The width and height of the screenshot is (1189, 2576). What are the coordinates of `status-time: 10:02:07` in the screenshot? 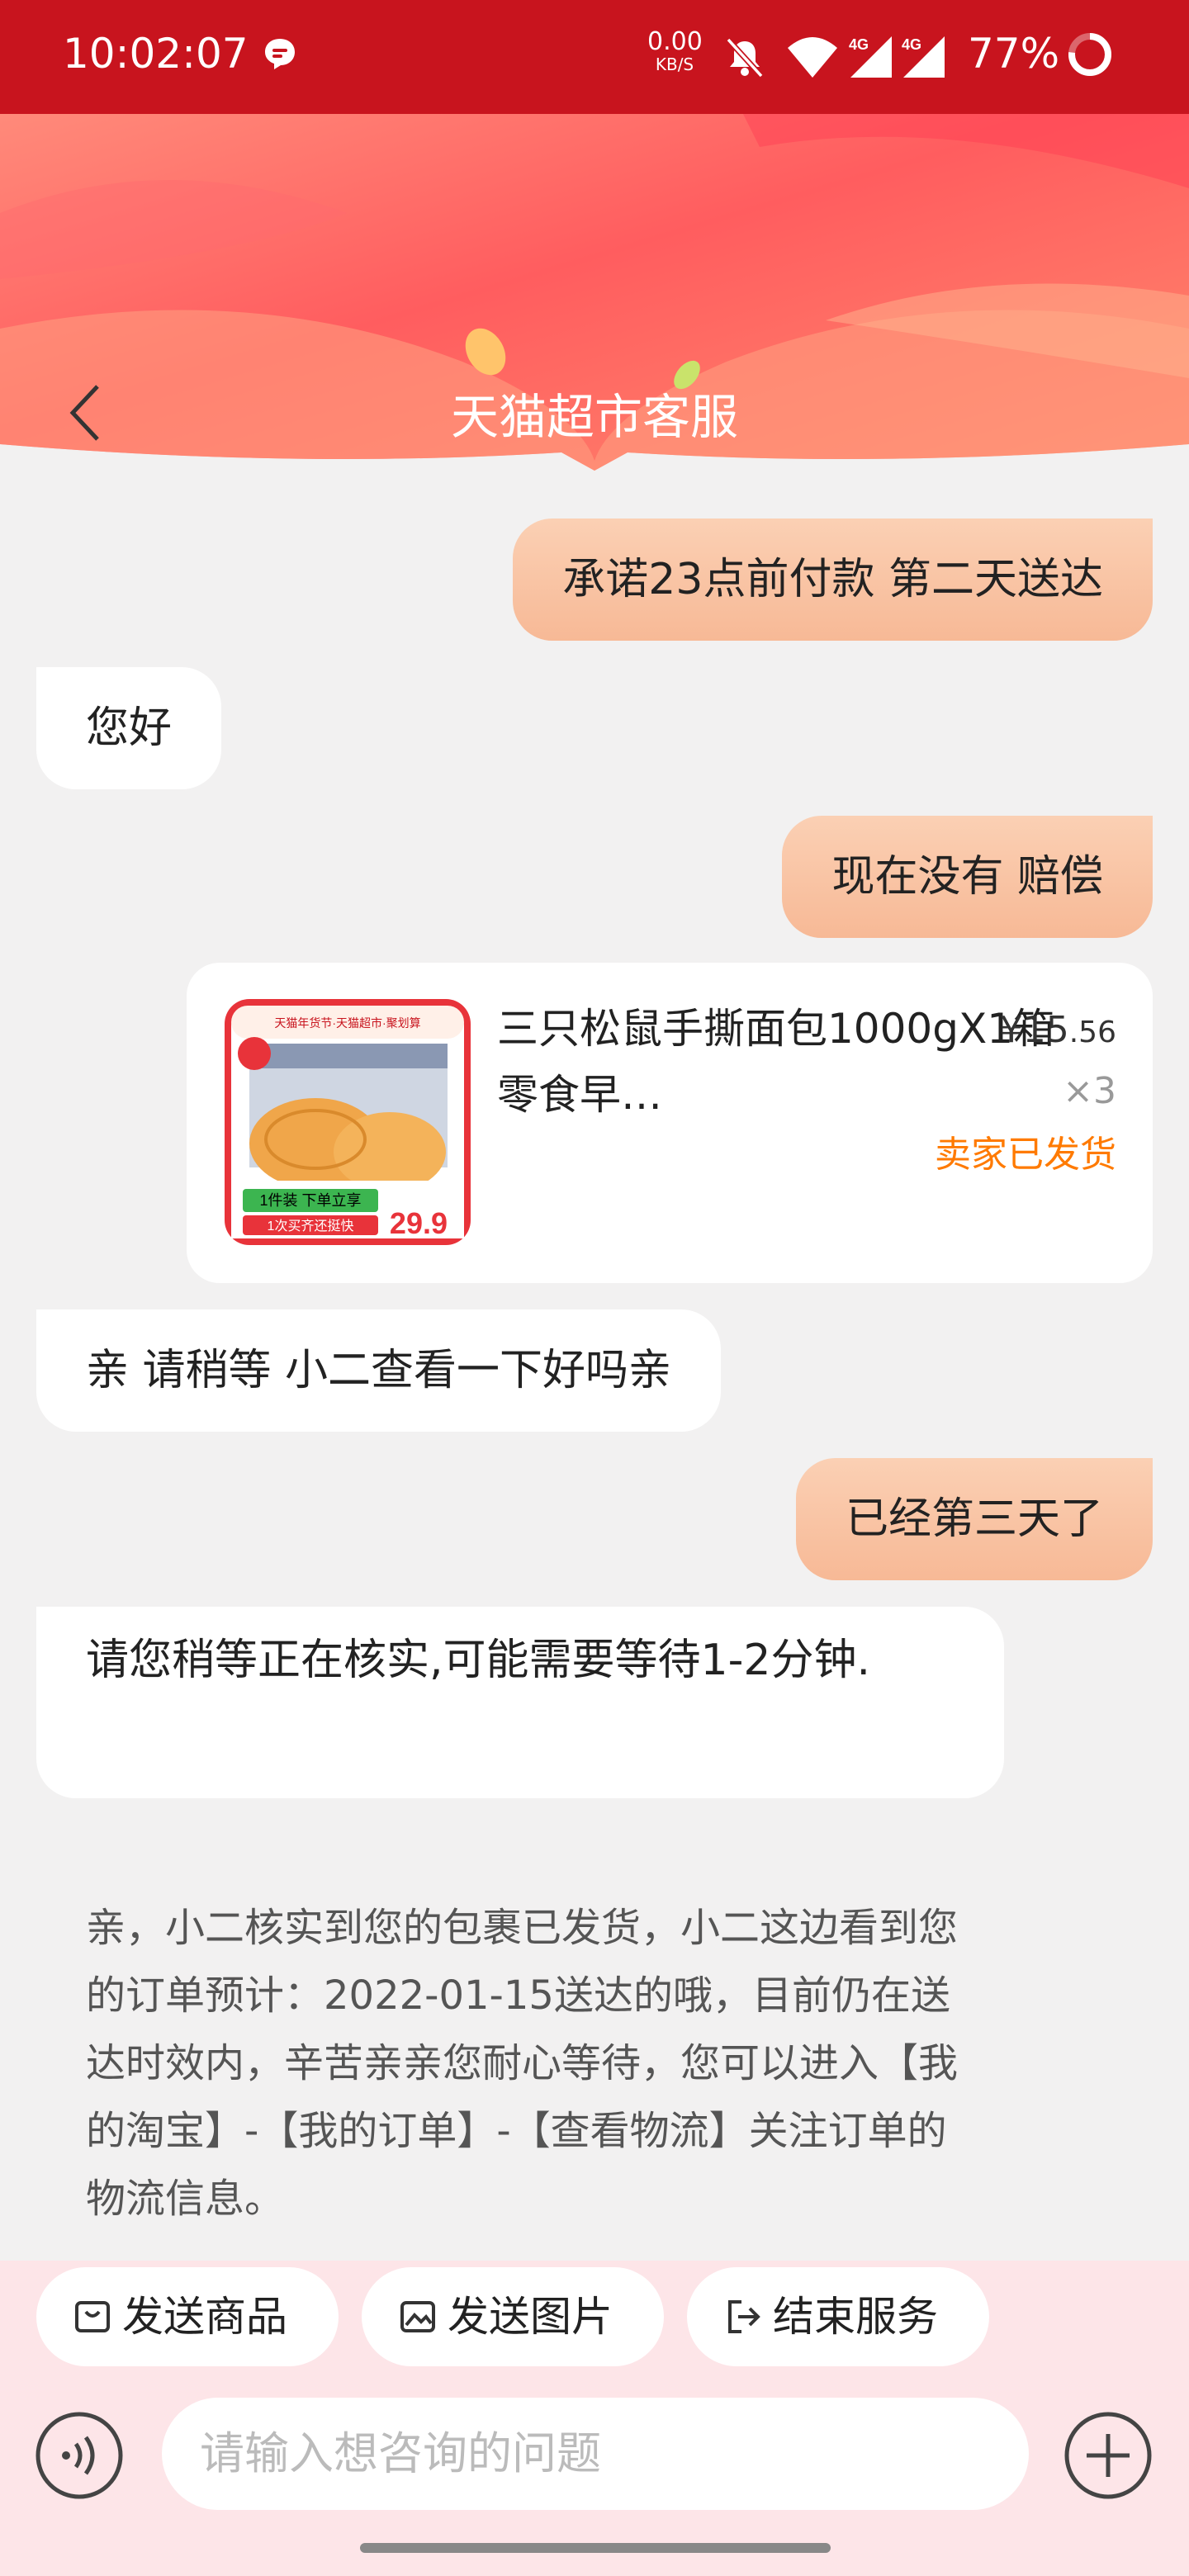 It's located at (156, 54).